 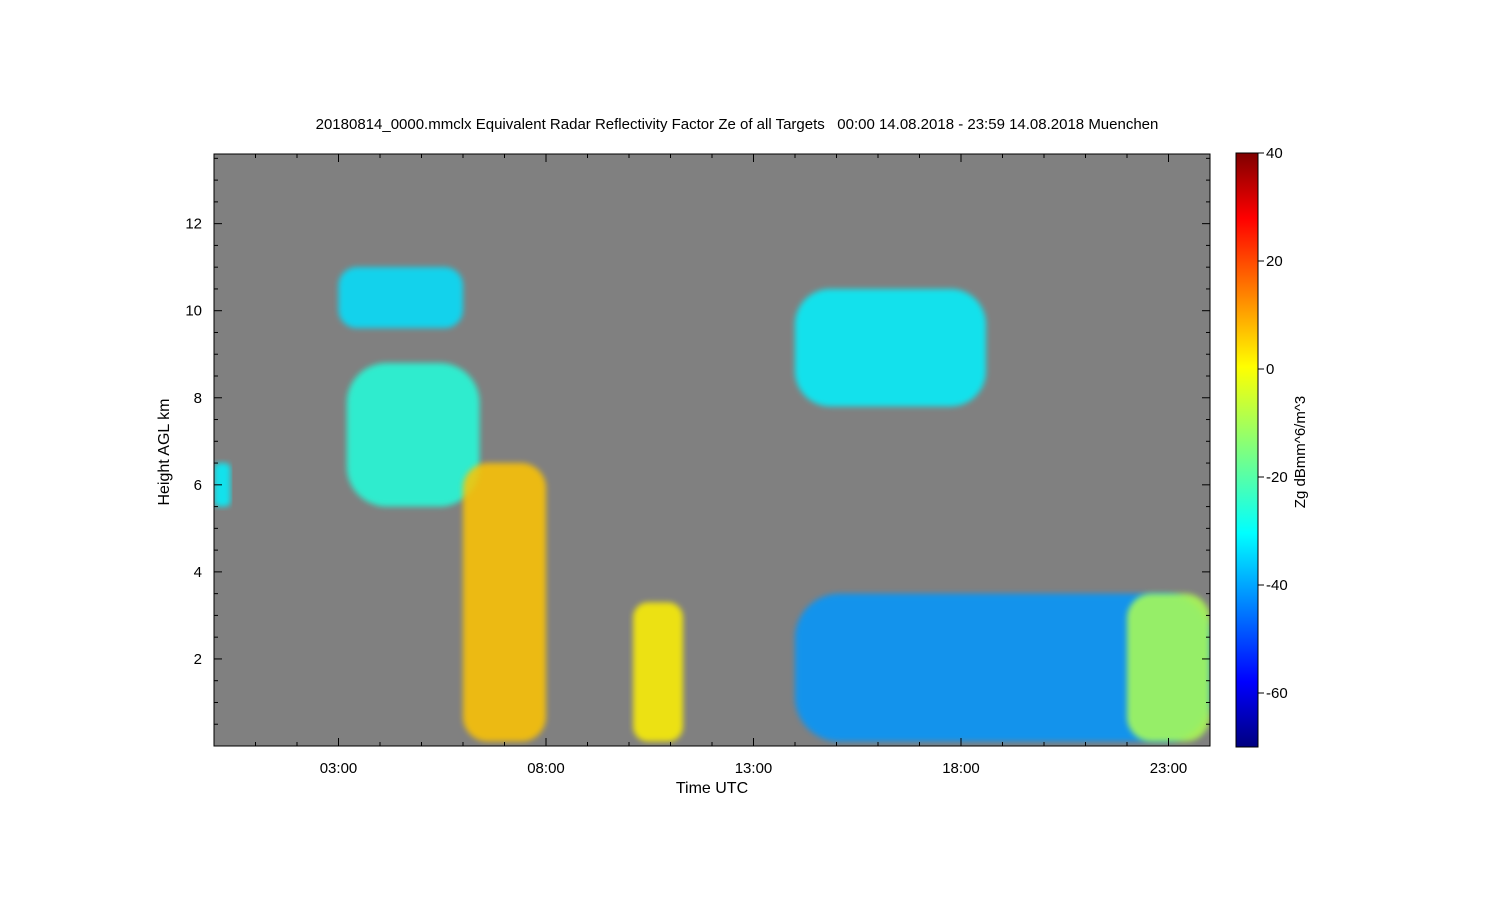 What do you see at coordinates (1274, 153) in the screenshot?
I see `colorbar-tick-label: 40` at bounding box center [1274, 153].